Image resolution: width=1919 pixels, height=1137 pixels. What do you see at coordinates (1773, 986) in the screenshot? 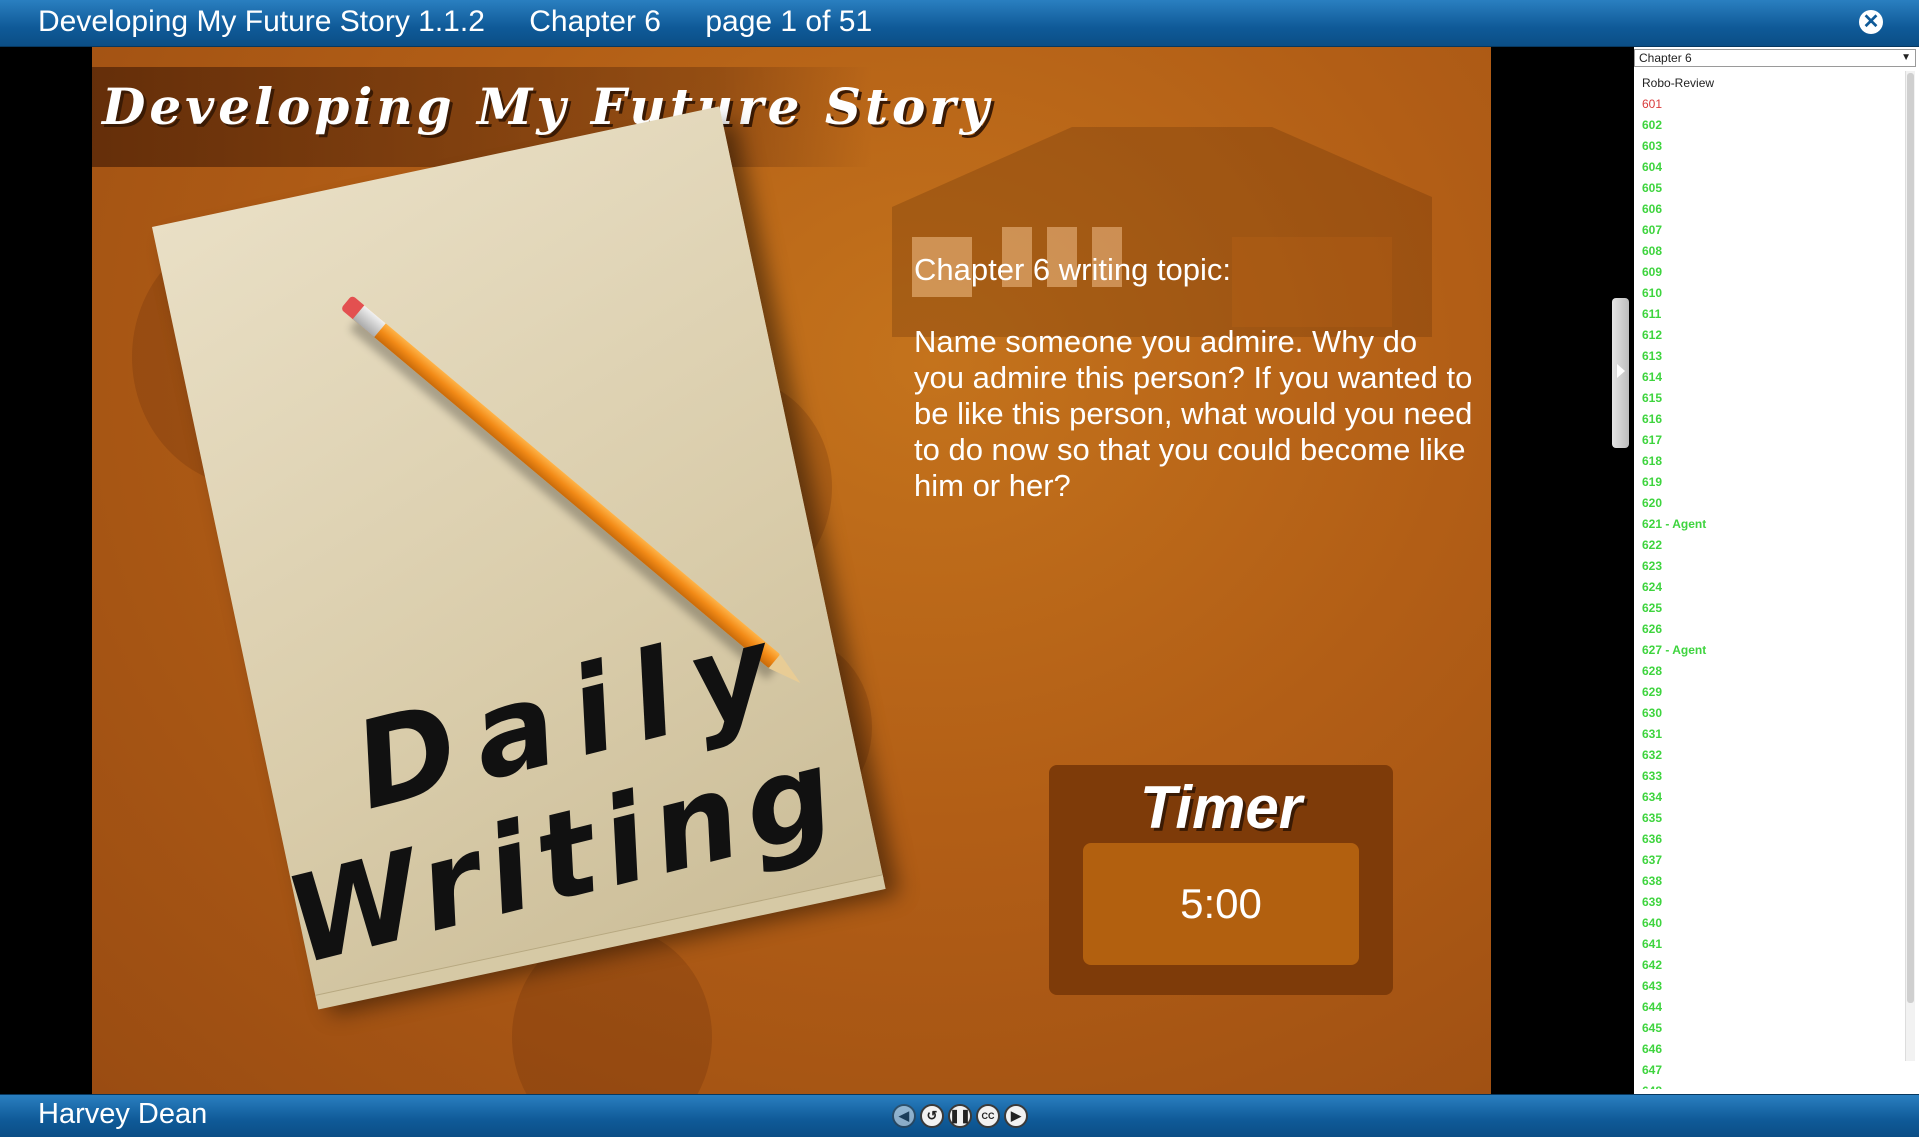
I see `list-item: 643` at bounding box center [1773, 986].